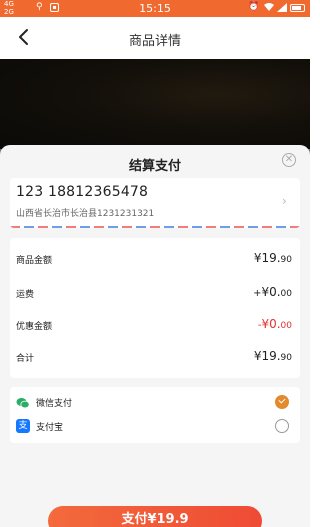 The image size is (320, 527). I want to click on summary-label: 运费, so click(25, 295).